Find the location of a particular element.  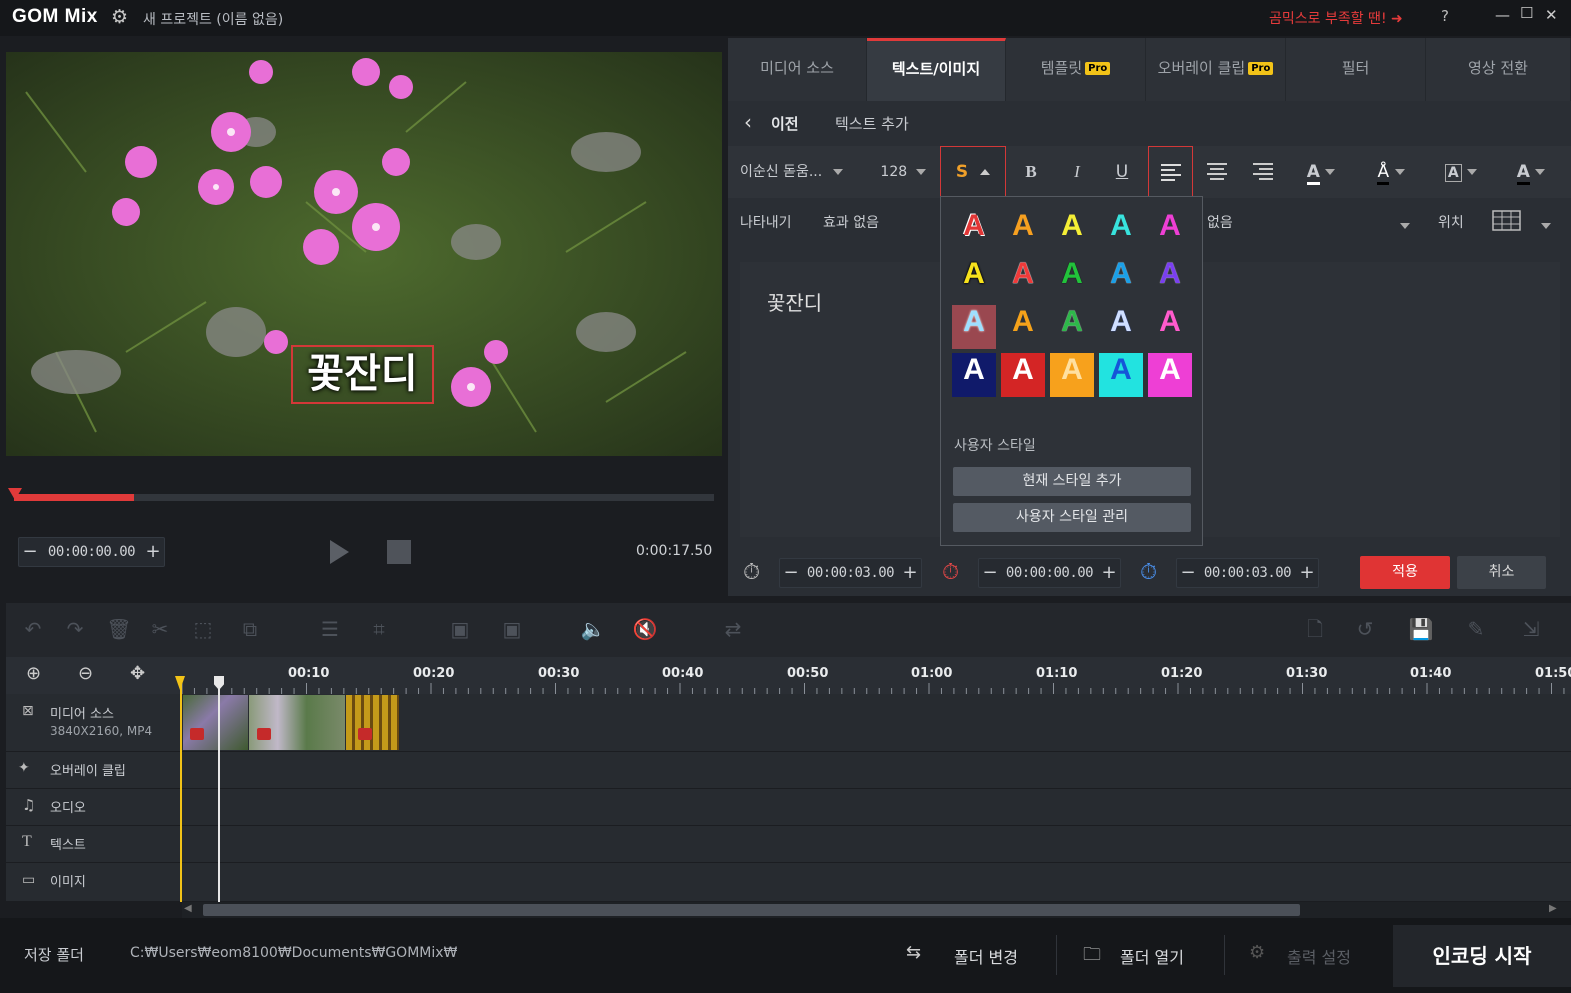

tab-filter: 필터 is located at coordinates (1356, 69).